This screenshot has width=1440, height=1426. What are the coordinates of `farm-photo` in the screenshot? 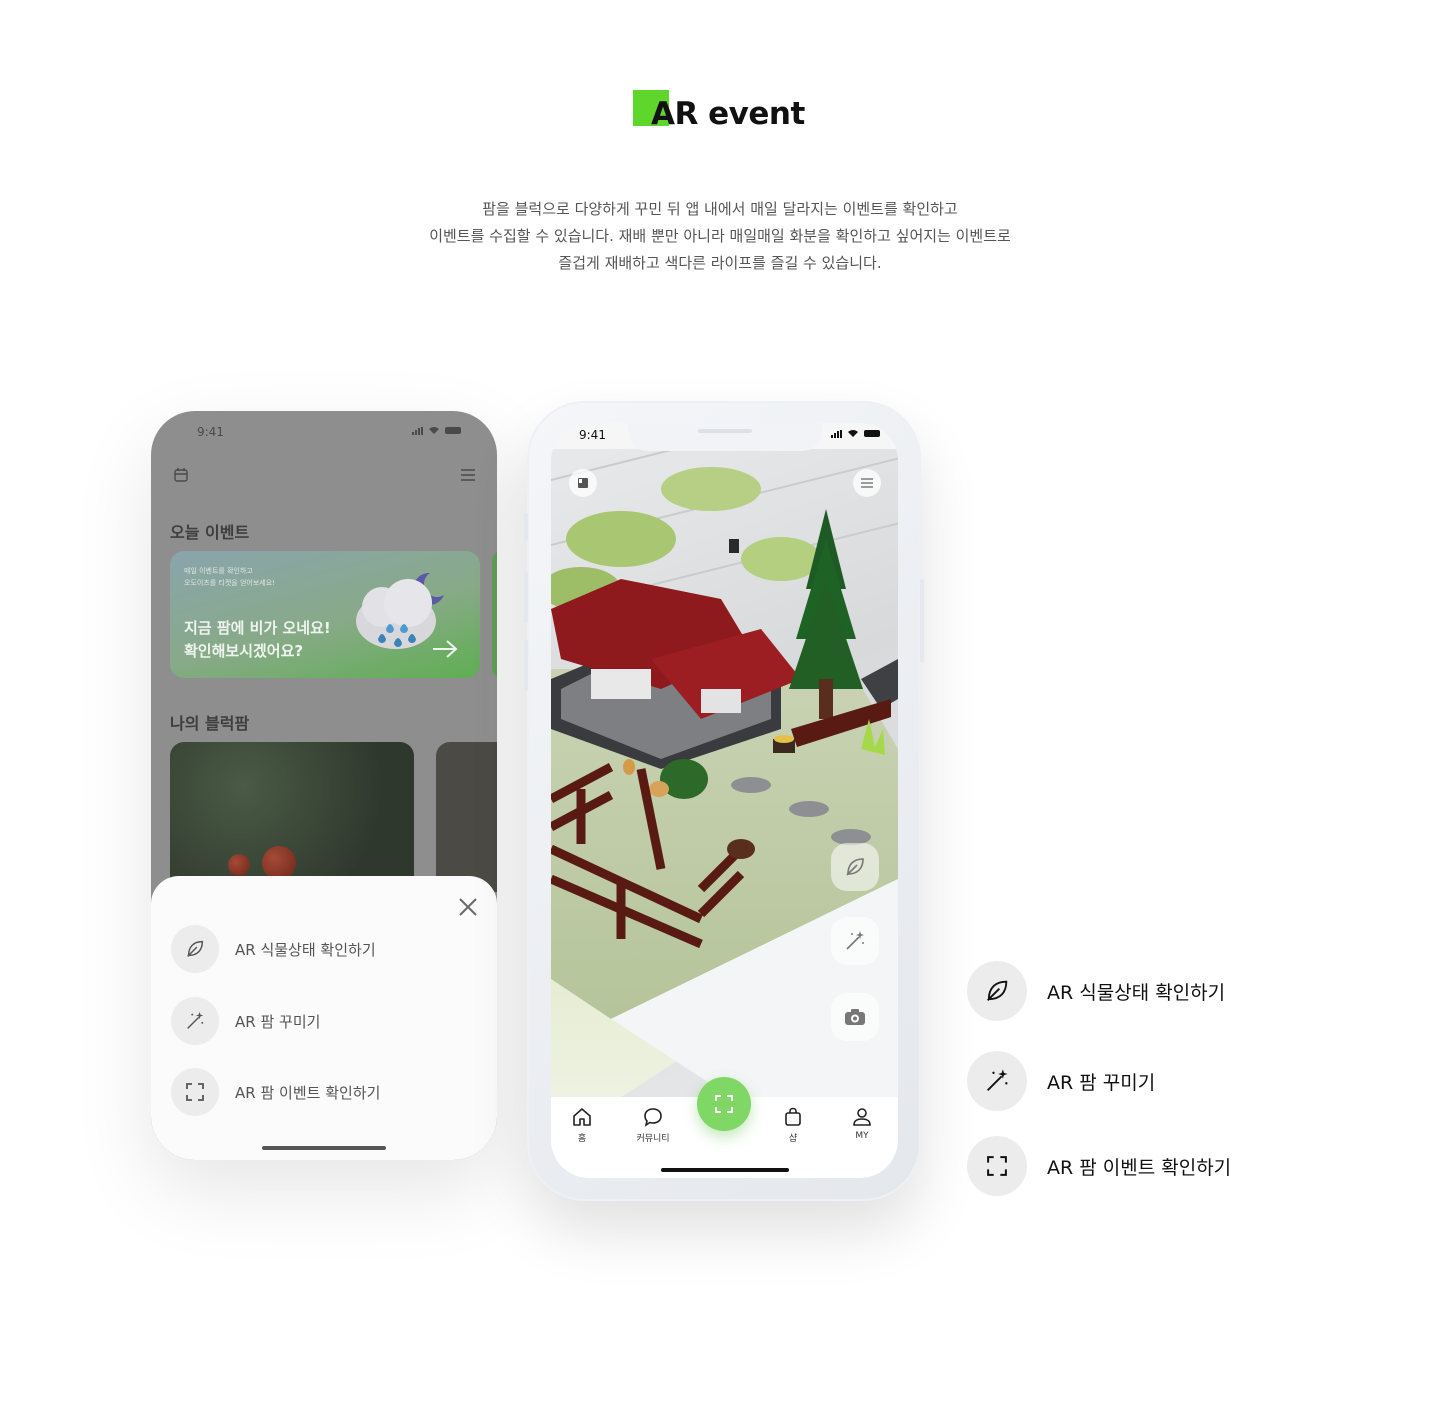 It's located at (292, 817).